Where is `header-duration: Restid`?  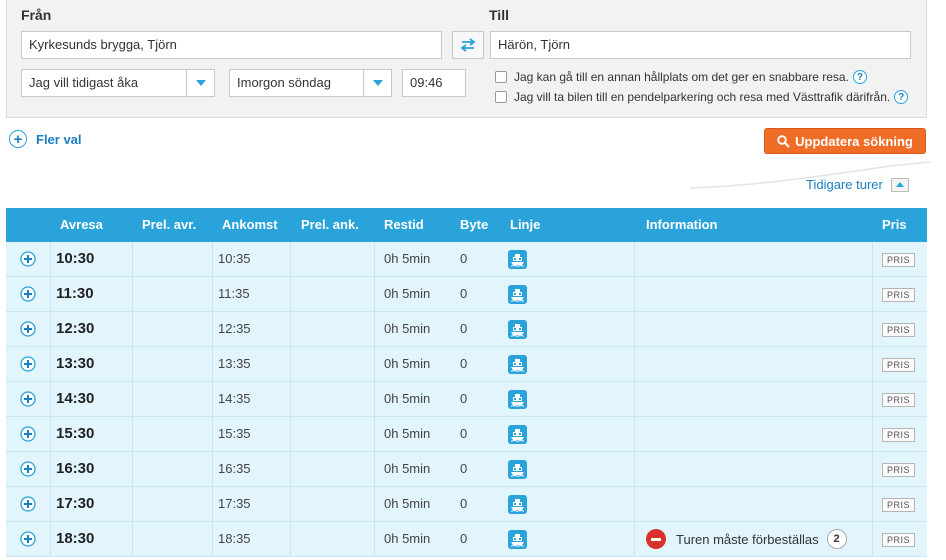 header-duration: Restid is located at coordinates (404, 224).